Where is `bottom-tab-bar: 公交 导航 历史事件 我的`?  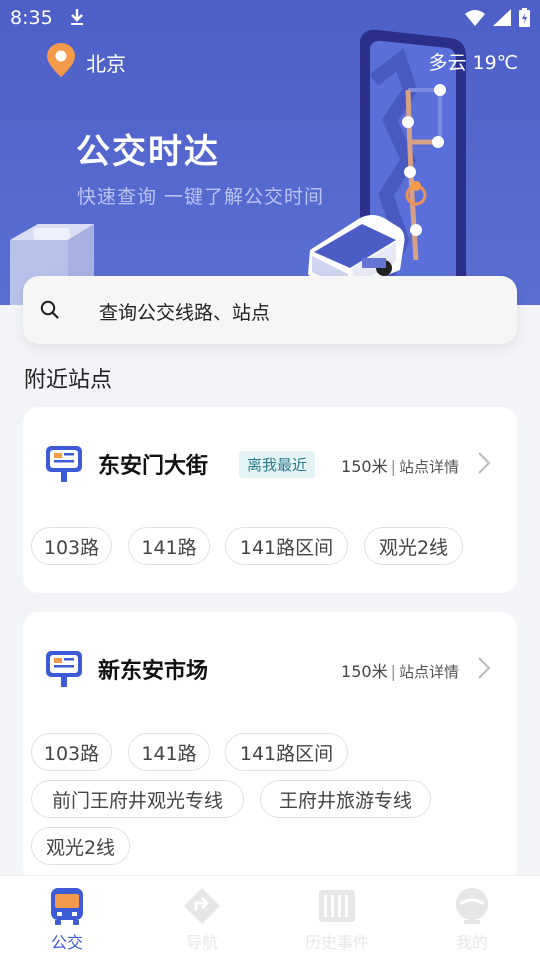
bottom-tab-bar: 公交 导航 历史事件 我的 is located at coordinates (270, 917).